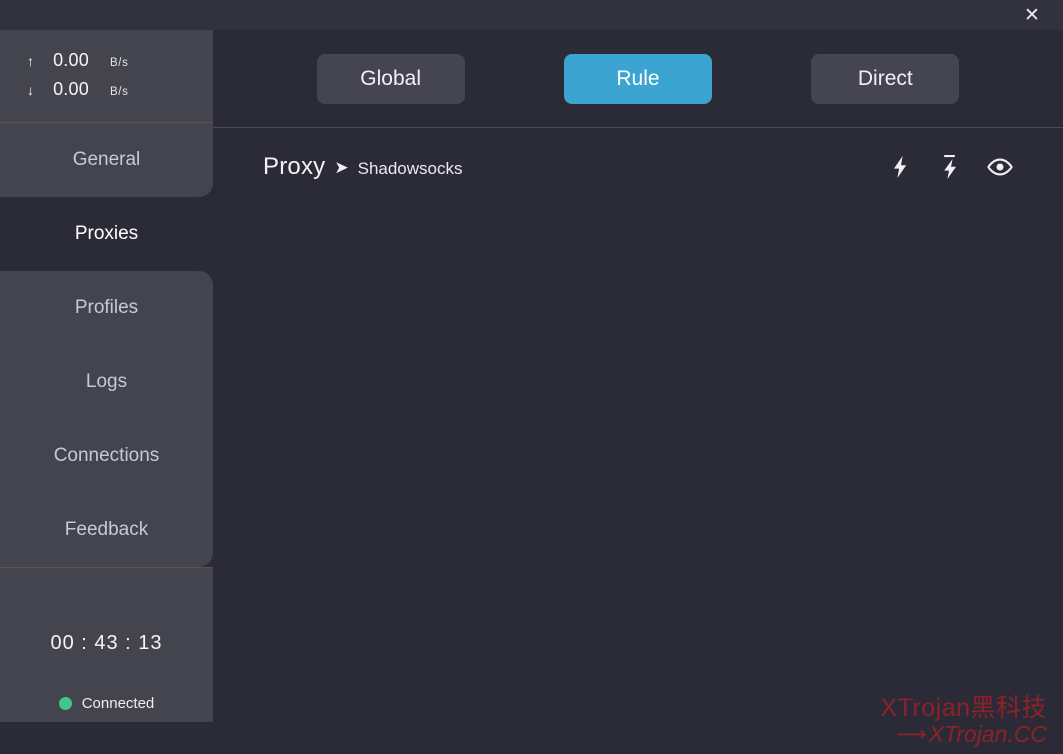 The width and height of the screenshot is (1063, 754). Describe the element at coordinates (30, 61) in the screenshot. I see `upload-arrow-icon: ↑` at that location.